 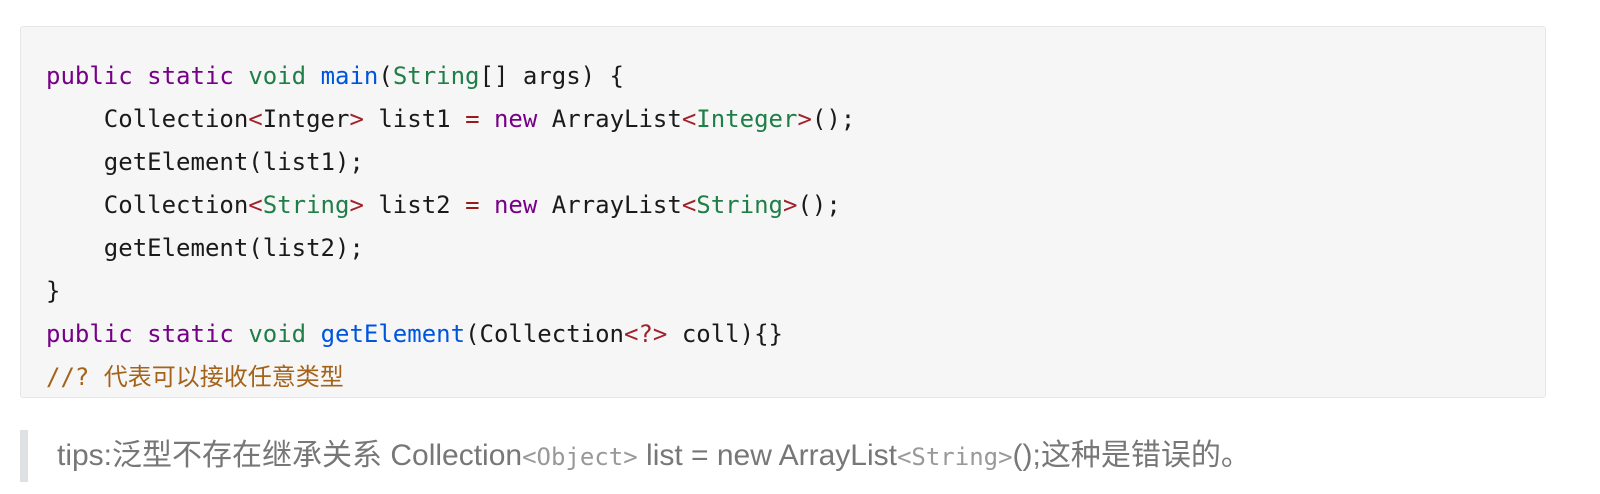 What do you see at coordinates (414, 119) in the screenshot?
I see `code-token: list1` at bounding box center [414, 119].